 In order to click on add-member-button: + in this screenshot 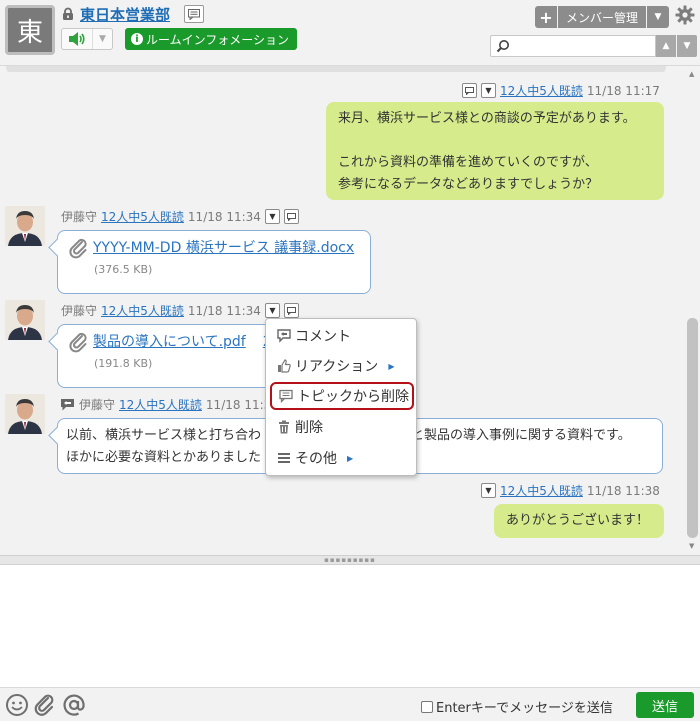, I will do `click(546, 17)`.